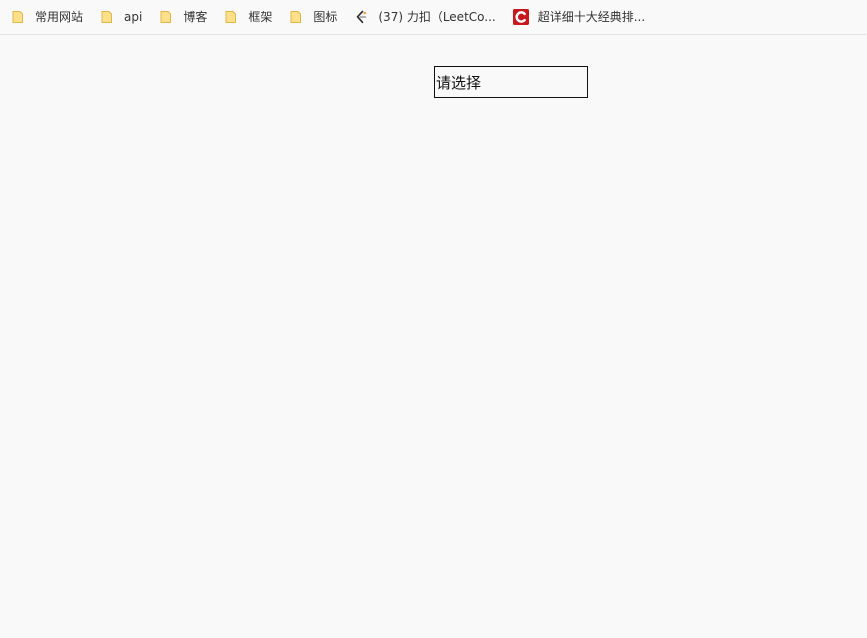 Image resolution: width=867 pixels, height=638 pixels. I want to click on bookmark-label: 博客, so click(195, 17).